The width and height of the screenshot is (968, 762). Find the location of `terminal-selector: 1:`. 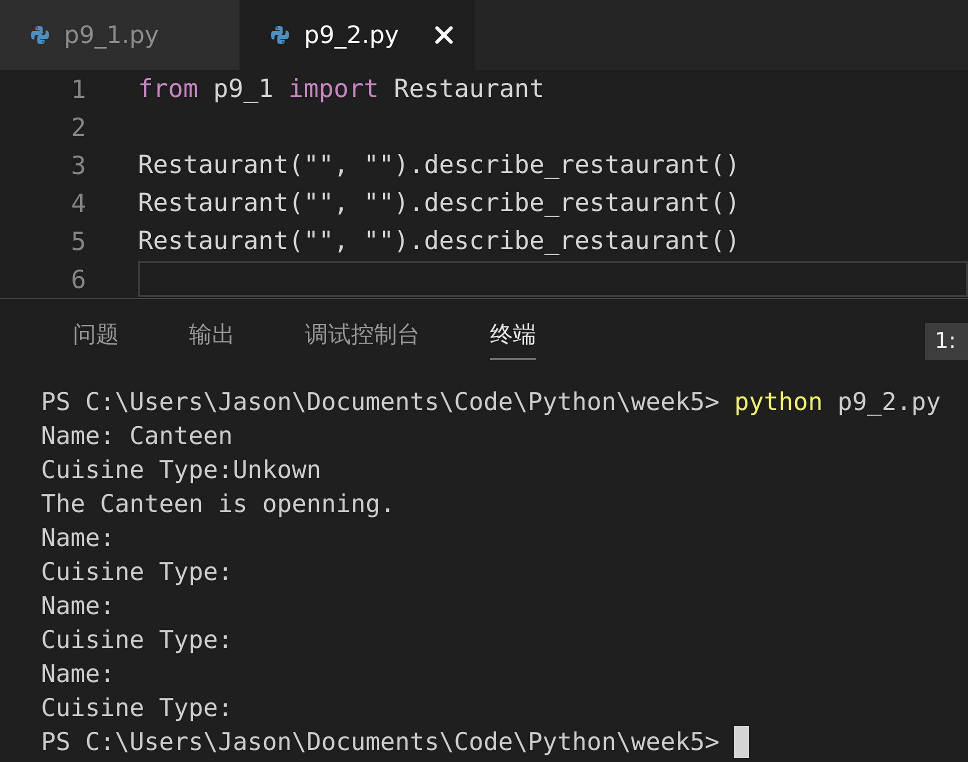

terminal-selector: 1: is located at coordinates (946, 341).